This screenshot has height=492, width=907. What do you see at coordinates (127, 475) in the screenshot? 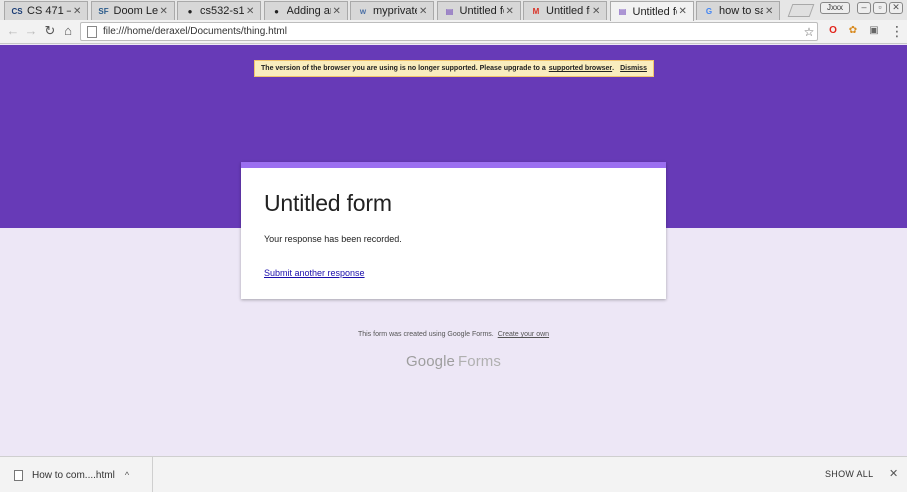
I see `chevron-up-icon: ^` at bounding box center [127, 475].